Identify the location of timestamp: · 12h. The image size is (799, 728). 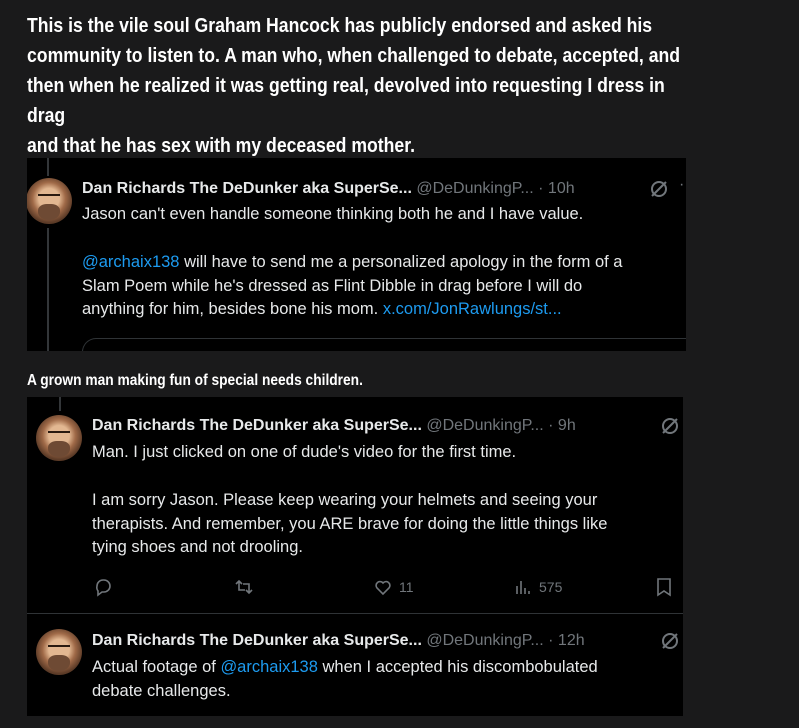
(566, 640).